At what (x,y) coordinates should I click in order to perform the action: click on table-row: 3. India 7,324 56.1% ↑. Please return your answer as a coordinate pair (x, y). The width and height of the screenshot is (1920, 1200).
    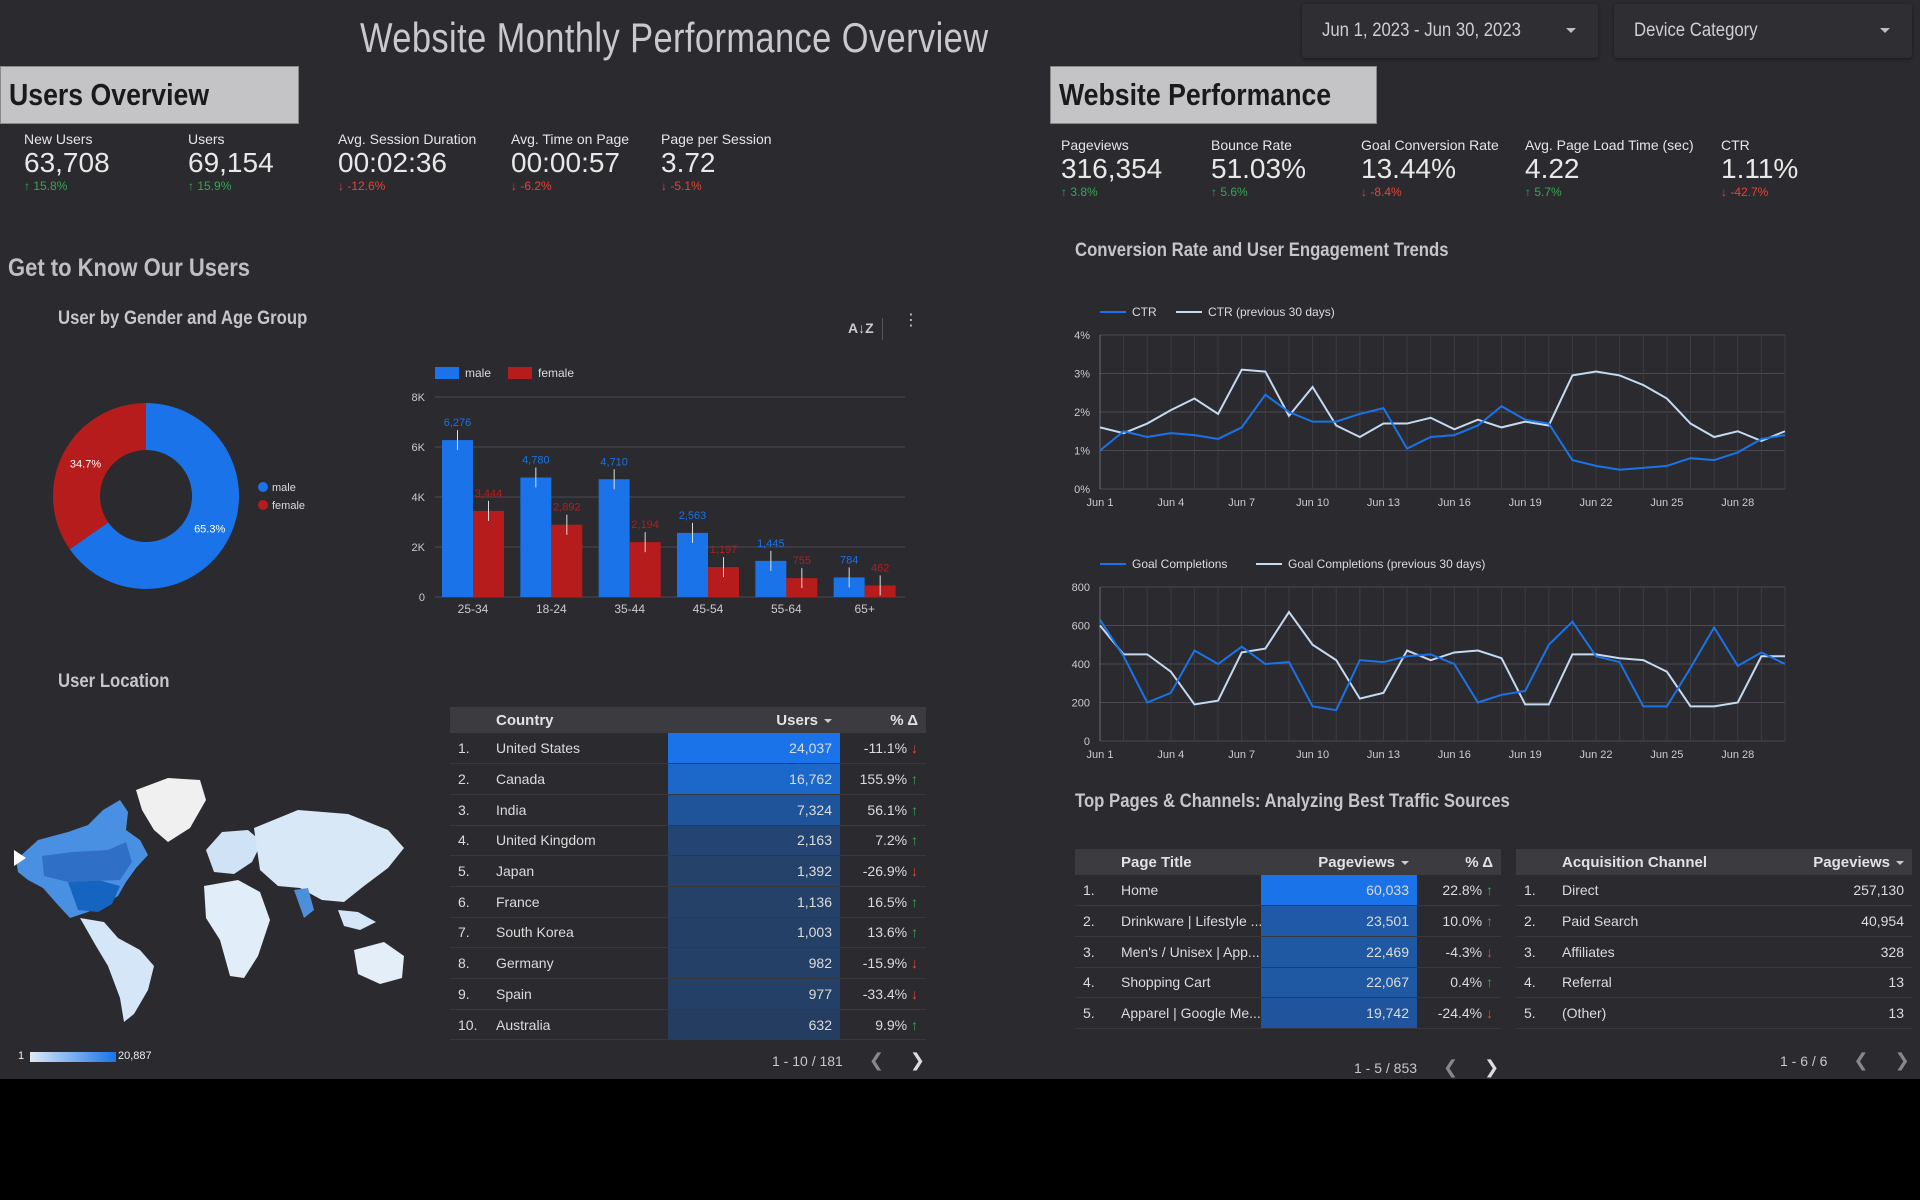
    Looking at the image, I should click on (688, 810).